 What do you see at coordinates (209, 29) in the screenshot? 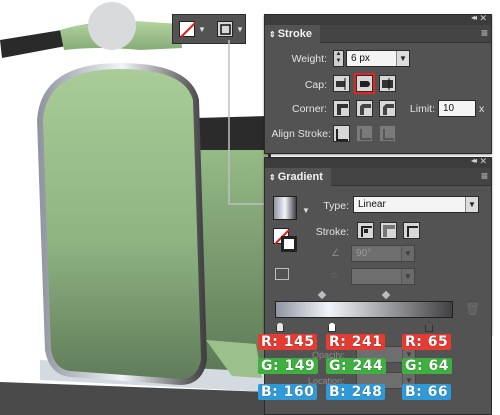
I see `stroke-swatch-bar: ▼ ▼` at bounding box center [209, 29].